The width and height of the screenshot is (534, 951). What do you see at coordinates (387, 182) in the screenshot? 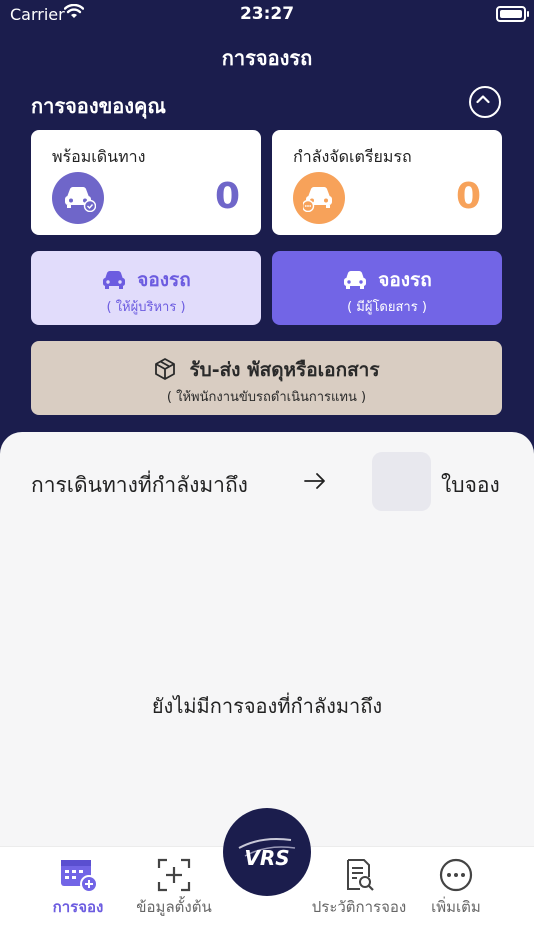
I see `preparing-status-card: กำลังจัดเตรียมรถ 0` at bounding box center [387, 182].